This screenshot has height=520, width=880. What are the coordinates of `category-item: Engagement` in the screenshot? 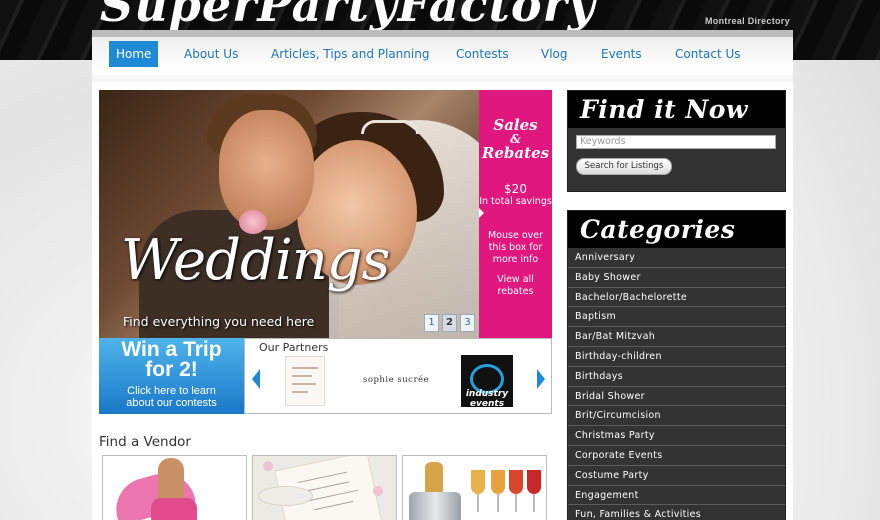 It's located at (676, 496).